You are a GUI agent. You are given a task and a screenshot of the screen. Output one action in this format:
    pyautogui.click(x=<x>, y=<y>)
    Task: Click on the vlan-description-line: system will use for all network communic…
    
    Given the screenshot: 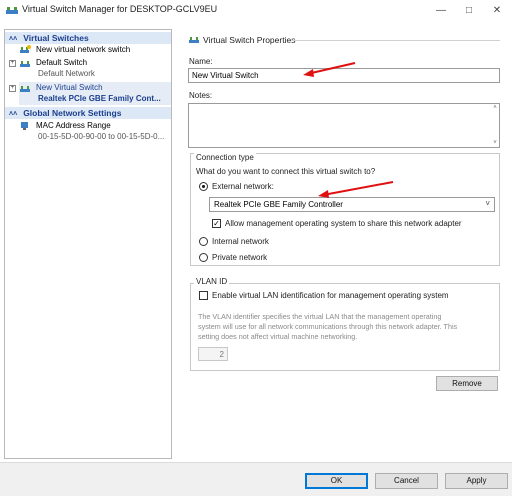 What is the action you would take?
    pyautogui.click(x=328, y=326)
    